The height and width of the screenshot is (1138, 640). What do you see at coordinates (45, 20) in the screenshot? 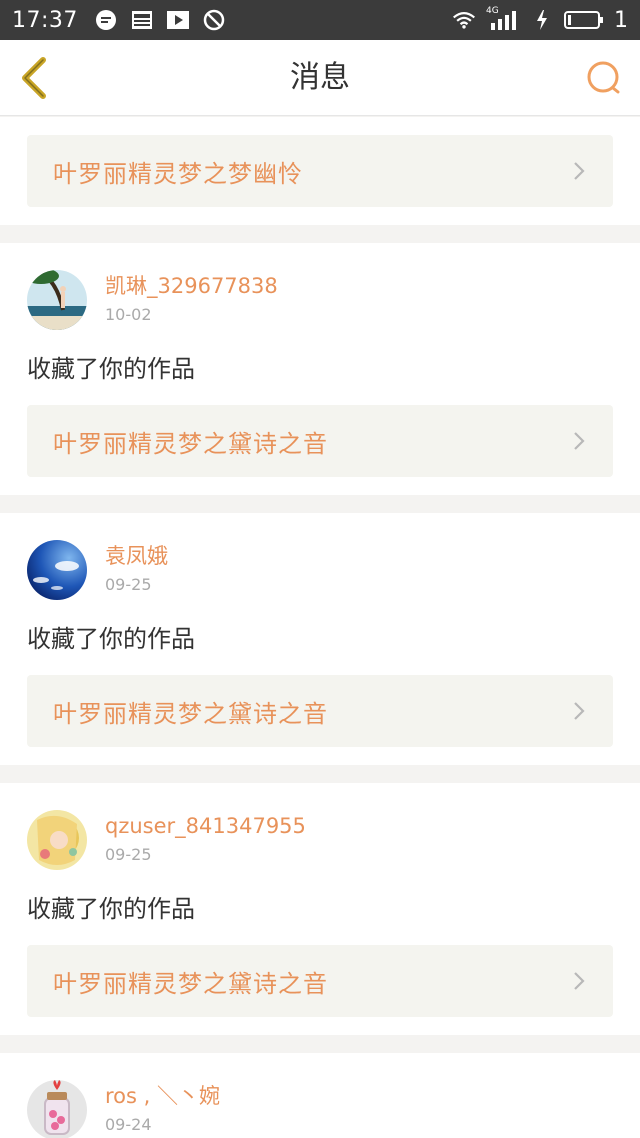
I see `status-time: 17:37` at bounding box center [45, 20].